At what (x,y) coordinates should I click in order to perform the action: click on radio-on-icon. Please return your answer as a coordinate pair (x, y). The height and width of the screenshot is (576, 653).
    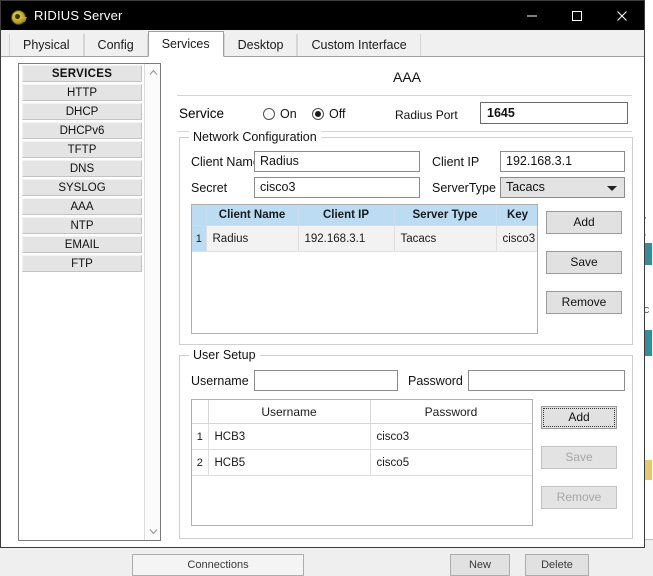
    Looking at the image, I should click on (269, 114).